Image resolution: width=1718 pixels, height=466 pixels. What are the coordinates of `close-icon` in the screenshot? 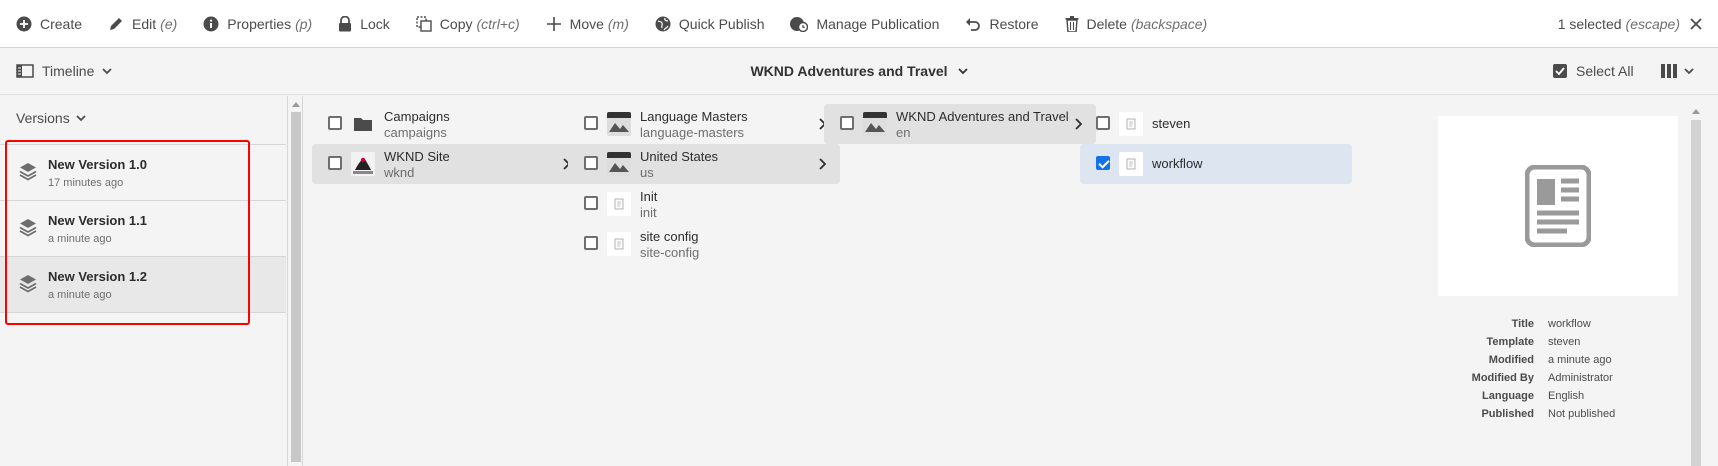 It's located at (1696, 24).